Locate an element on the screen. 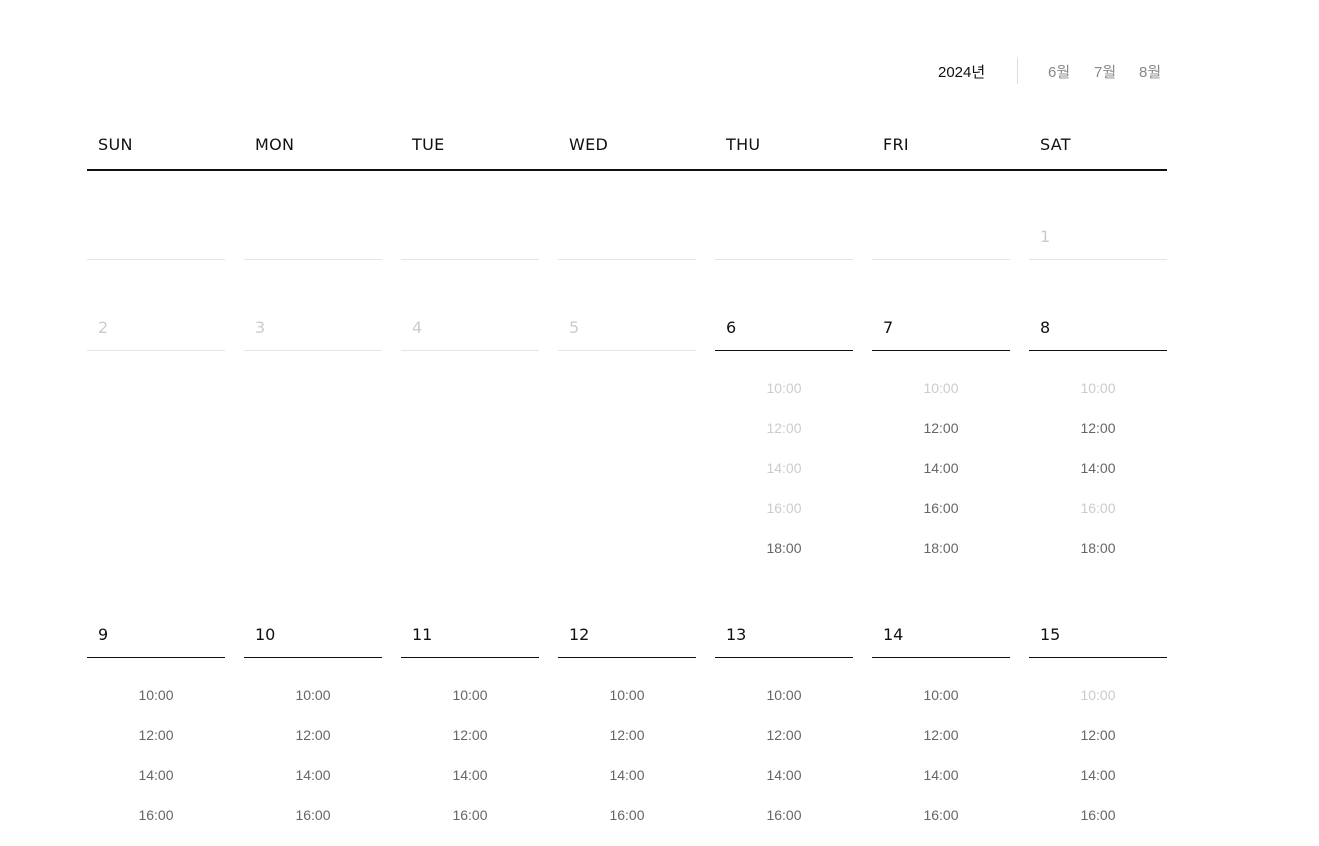 The width and height of the screenshot is (1319, 846). year-label: 2024년 is located at coordinates (962, 72).